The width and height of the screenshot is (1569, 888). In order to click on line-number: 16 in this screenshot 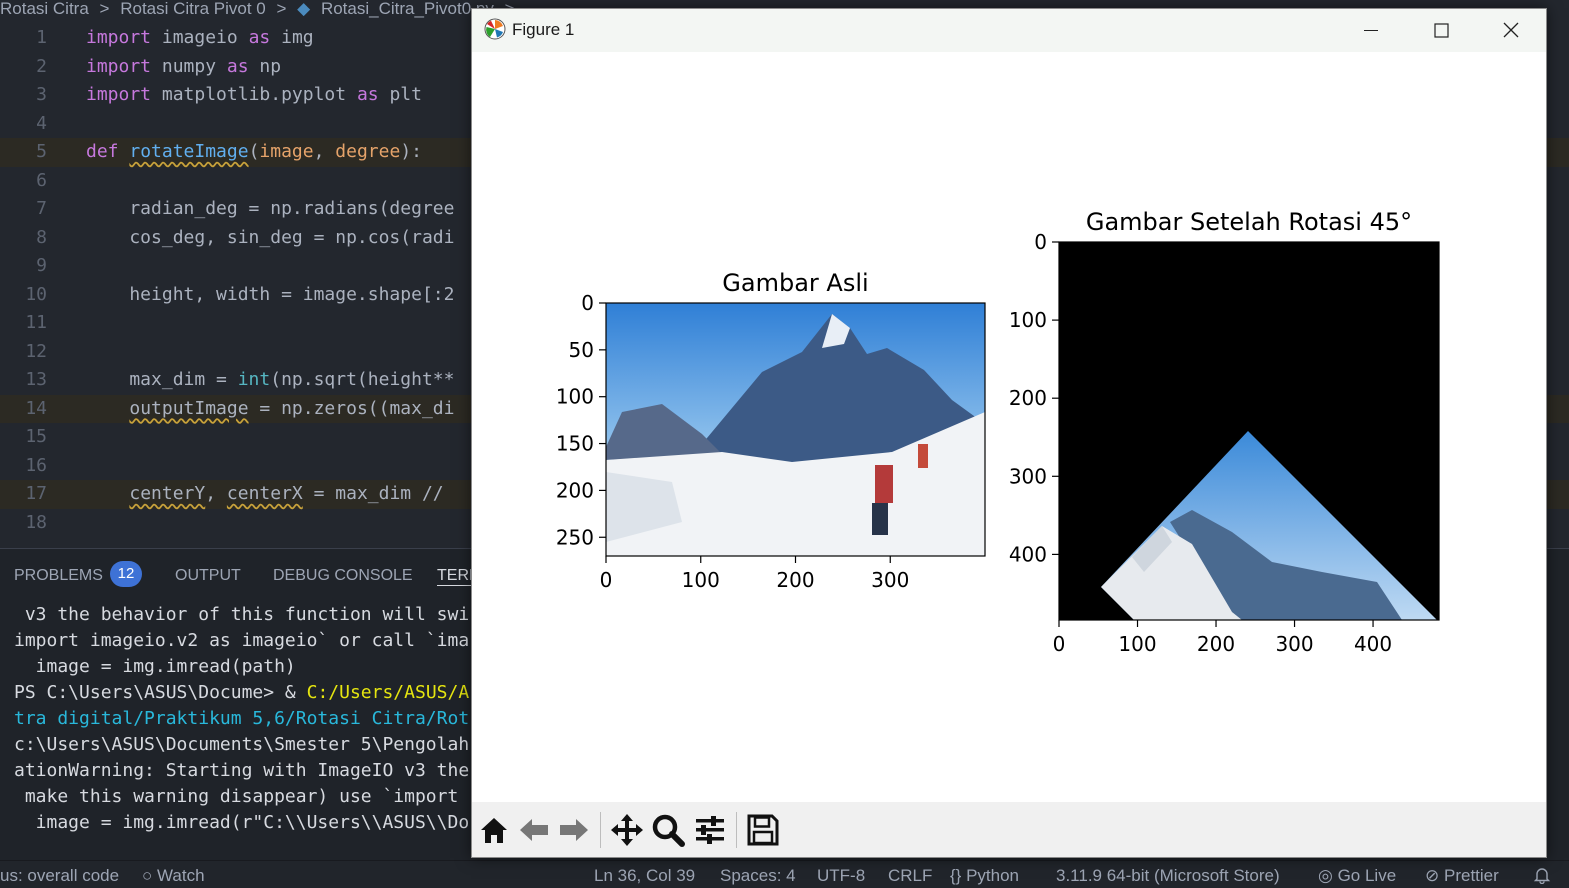, I will do `click(36, 465)`.